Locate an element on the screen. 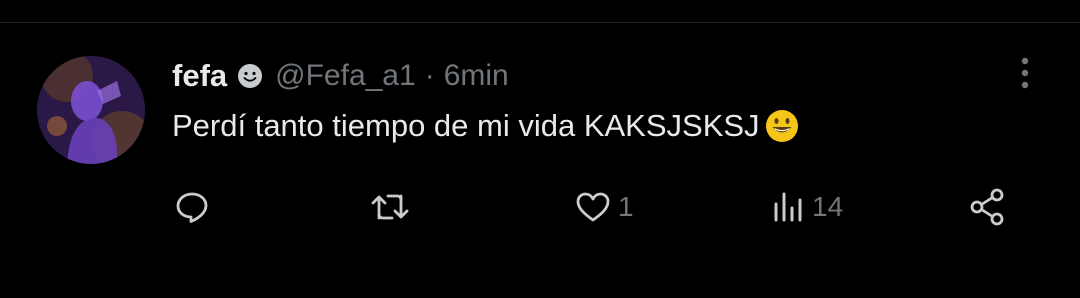 Image resolution: width=1080 pixels, height=298 pixels. more-vertical-icon is located at coordinates (1025, 75).